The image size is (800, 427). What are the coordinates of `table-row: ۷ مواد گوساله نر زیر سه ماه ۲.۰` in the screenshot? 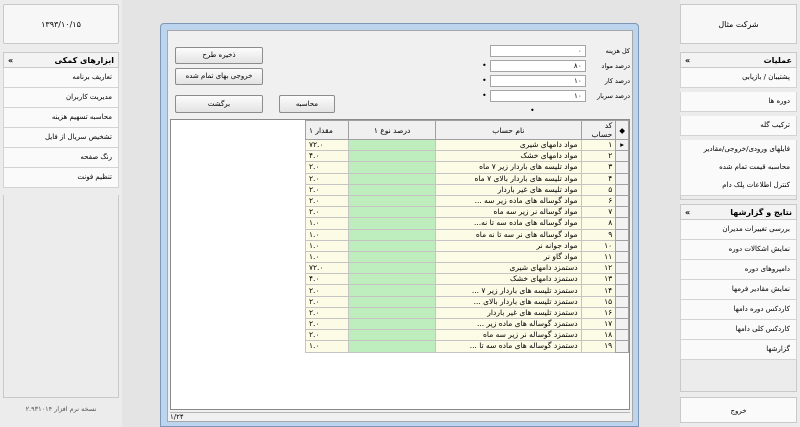 It's located at (466, 212).